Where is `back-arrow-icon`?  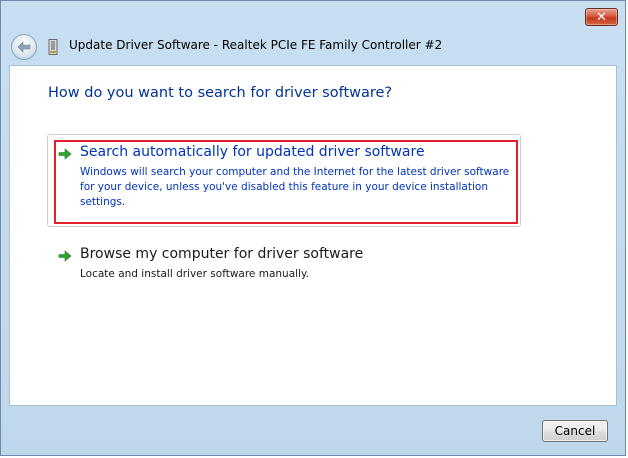 back-arrow-icon is located at coordinates (24, 47).